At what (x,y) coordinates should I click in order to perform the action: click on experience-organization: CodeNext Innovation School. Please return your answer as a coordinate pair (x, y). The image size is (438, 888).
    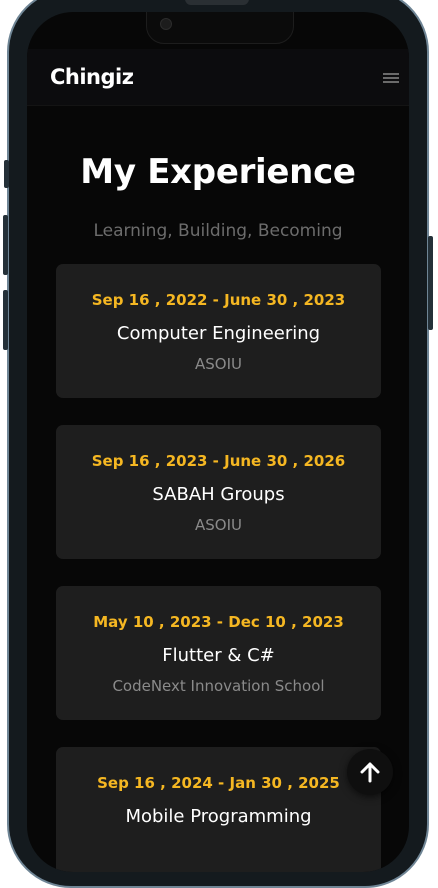
    Looking at the image, I should click on (218, 686).